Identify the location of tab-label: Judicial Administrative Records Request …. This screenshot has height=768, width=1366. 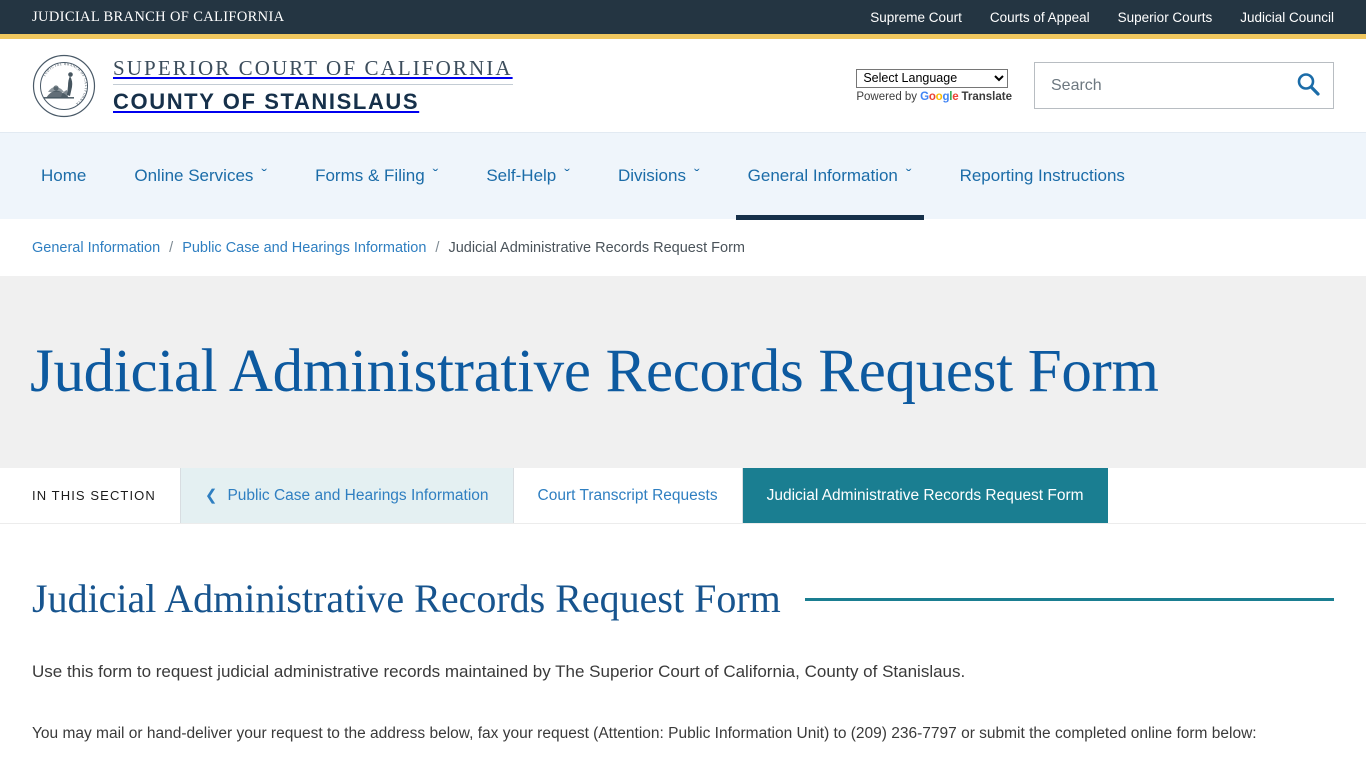
(925, 495).